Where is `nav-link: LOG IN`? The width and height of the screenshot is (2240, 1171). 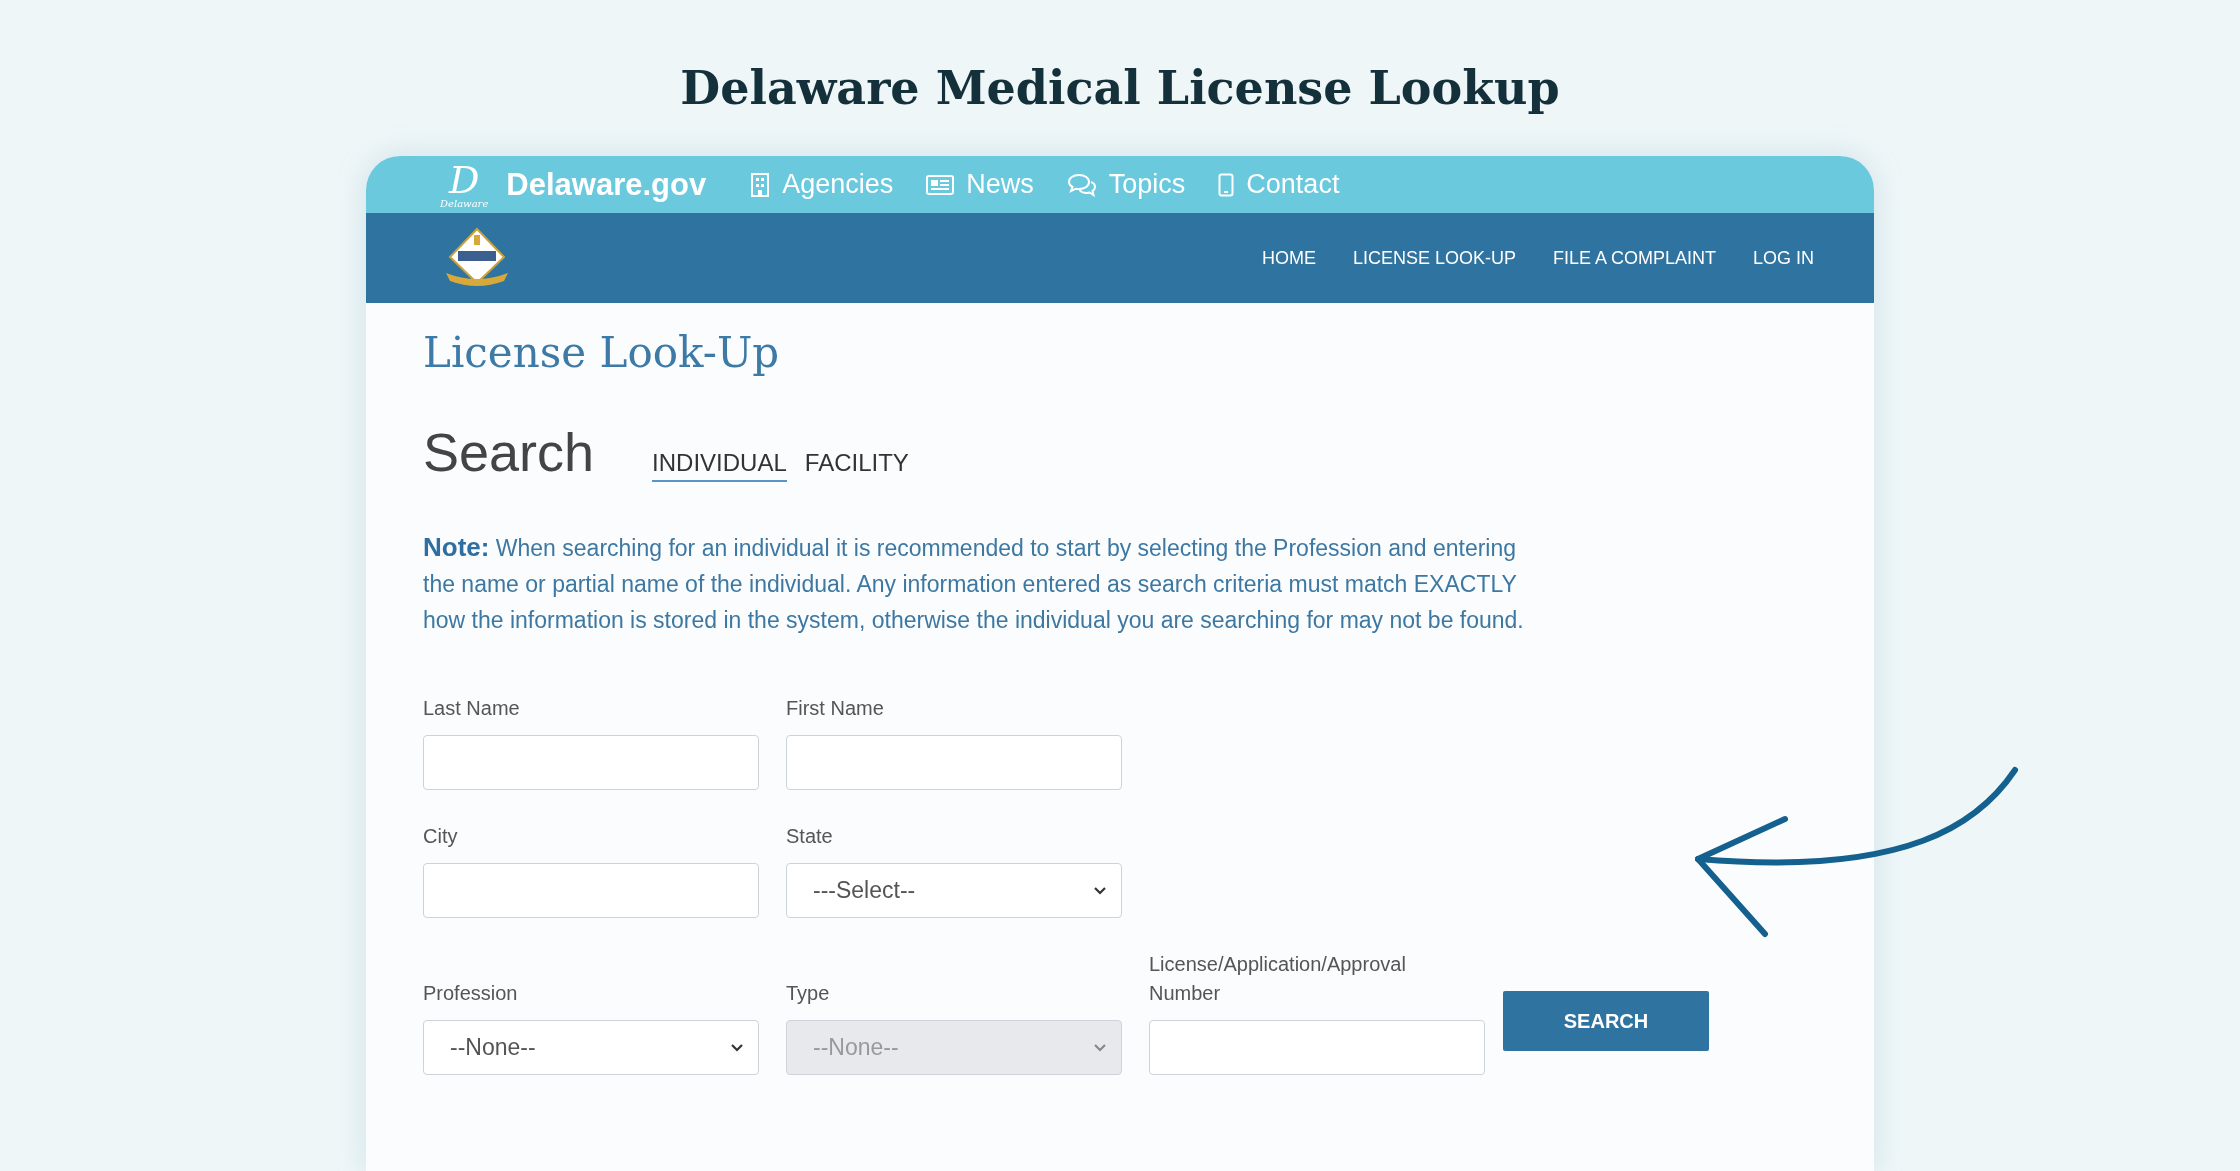
nav-link: LOG IN is located at coordinates (1783, 258).